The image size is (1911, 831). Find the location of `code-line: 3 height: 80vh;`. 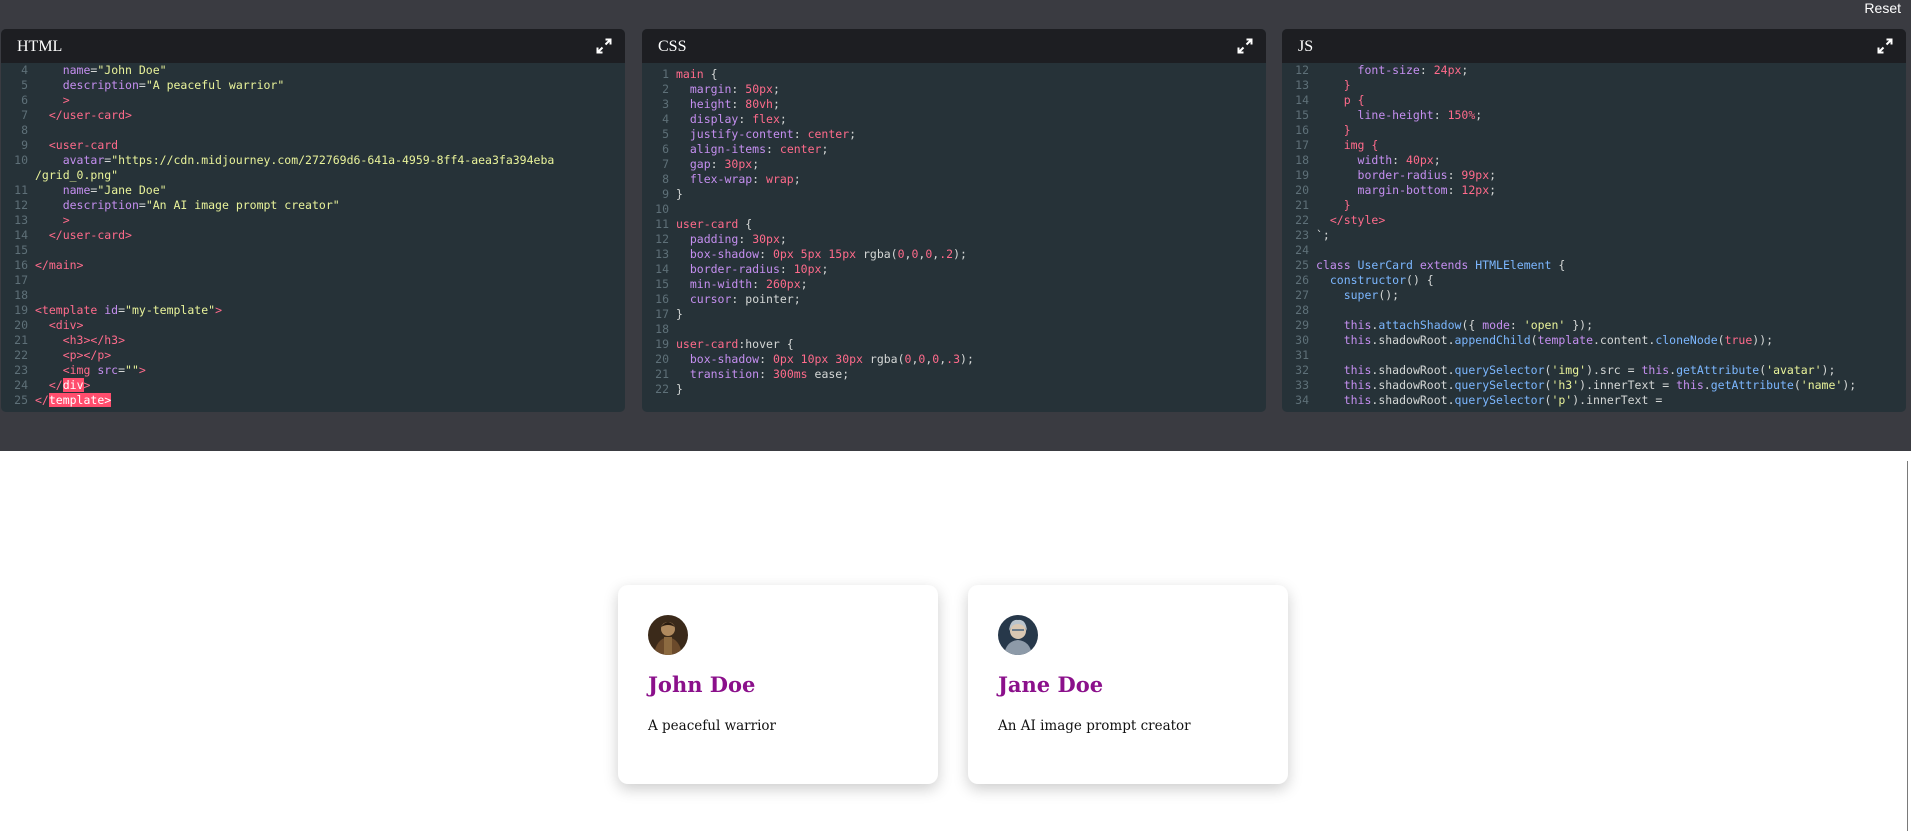

code-line: 3 height: 80vh; is located at coordinates (711, 104).